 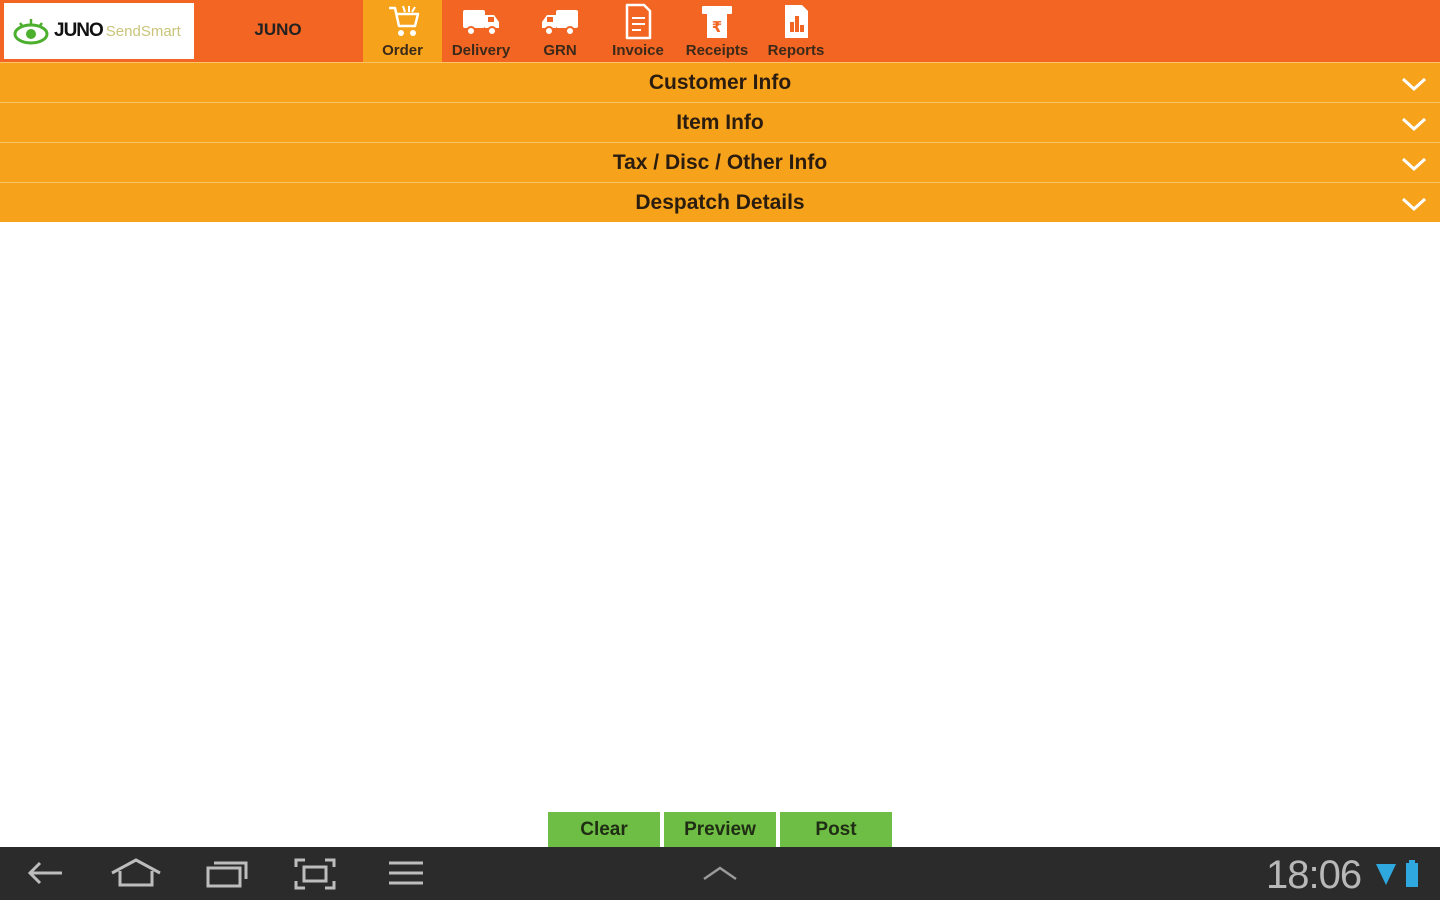 I want to click on section-customer-info: Customer Info, so click(x=720, y=82).